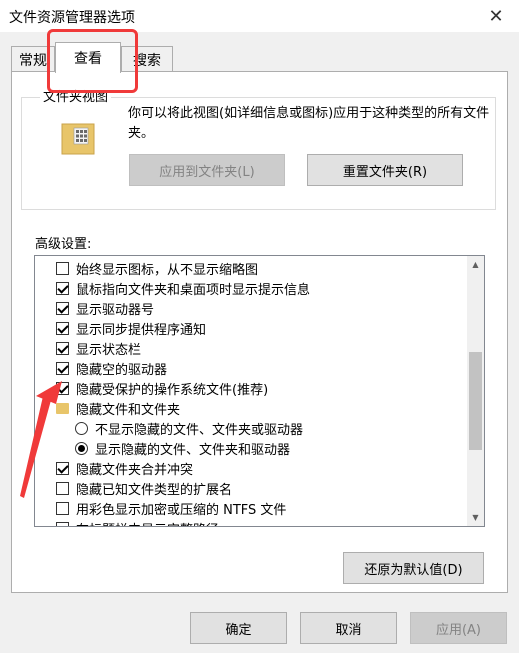  I want to click on annotation-arrow-icon, so click(41, 439).